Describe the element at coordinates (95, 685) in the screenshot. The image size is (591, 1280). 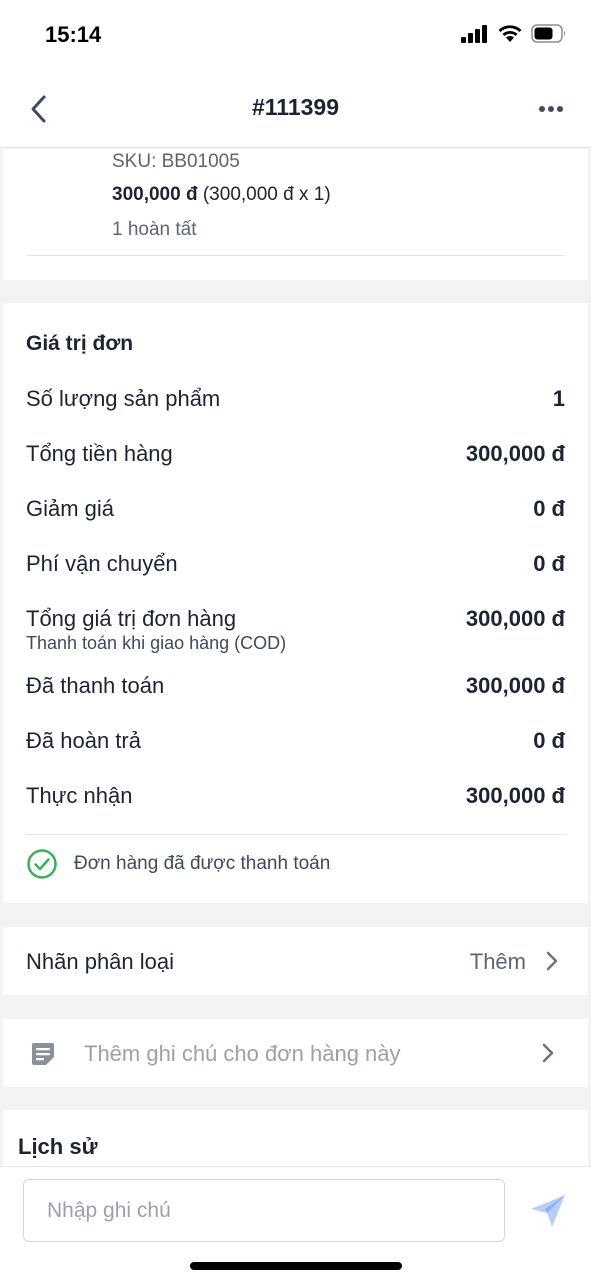
I see `summary-label: Đã thanh toán` at that location.